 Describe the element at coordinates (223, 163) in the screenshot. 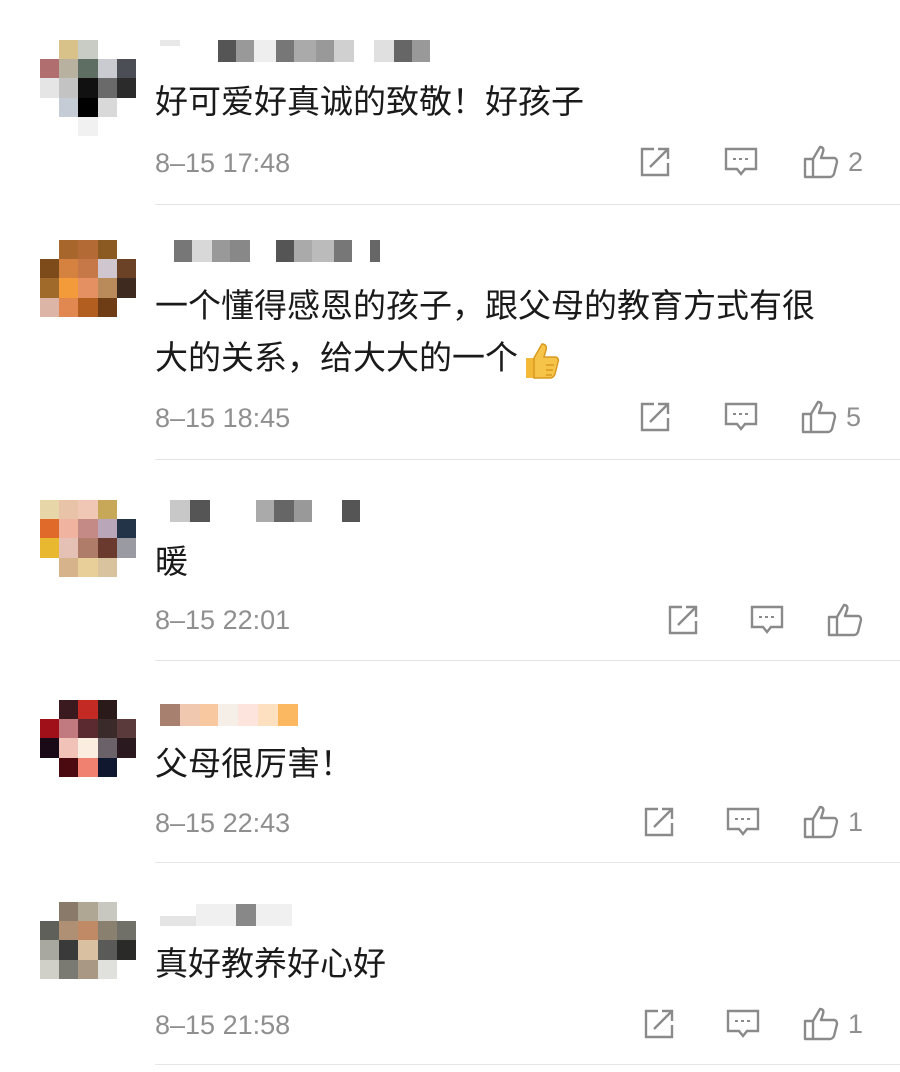

I see `comment-time: 8–15 17:48` at that location.